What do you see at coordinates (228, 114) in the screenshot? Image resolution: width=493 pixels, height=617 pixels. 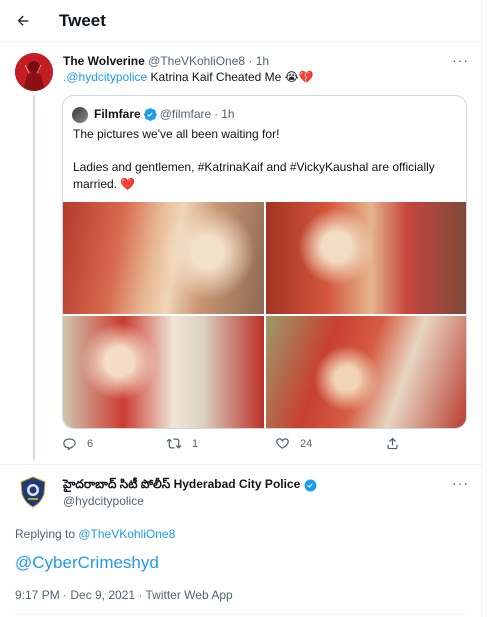 I see `quoted-time: 1h` at bounding box center [228, 114].